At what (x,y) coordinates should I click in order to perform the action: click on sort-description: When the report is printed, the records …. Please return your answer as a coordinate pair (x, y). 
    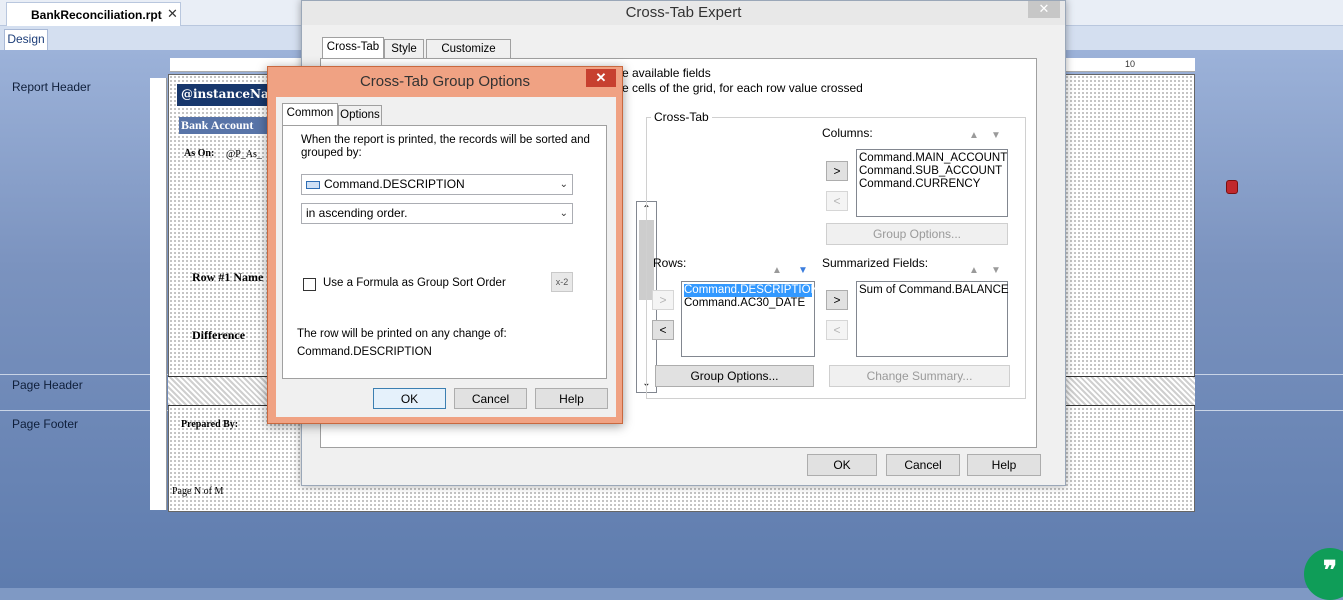
    Looking at the image, I should click on (445, 146).